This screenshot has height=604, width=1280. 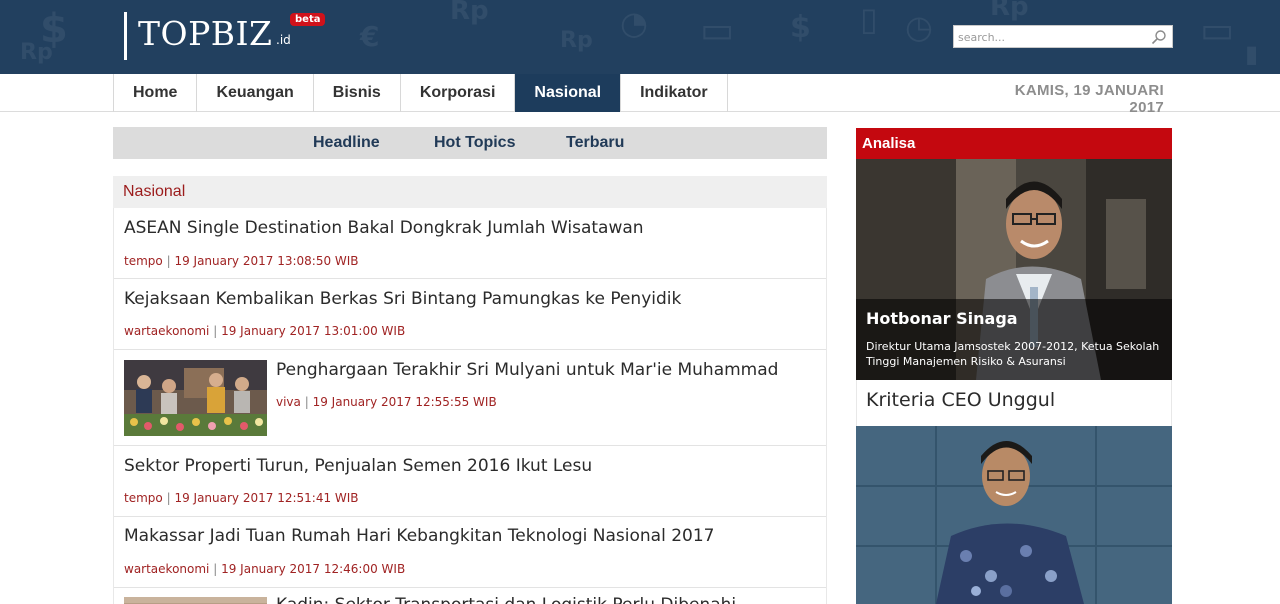 I want to click on article-datetime: 19 January 2017 13:01:00 WIB, so click(x=313, y=331).